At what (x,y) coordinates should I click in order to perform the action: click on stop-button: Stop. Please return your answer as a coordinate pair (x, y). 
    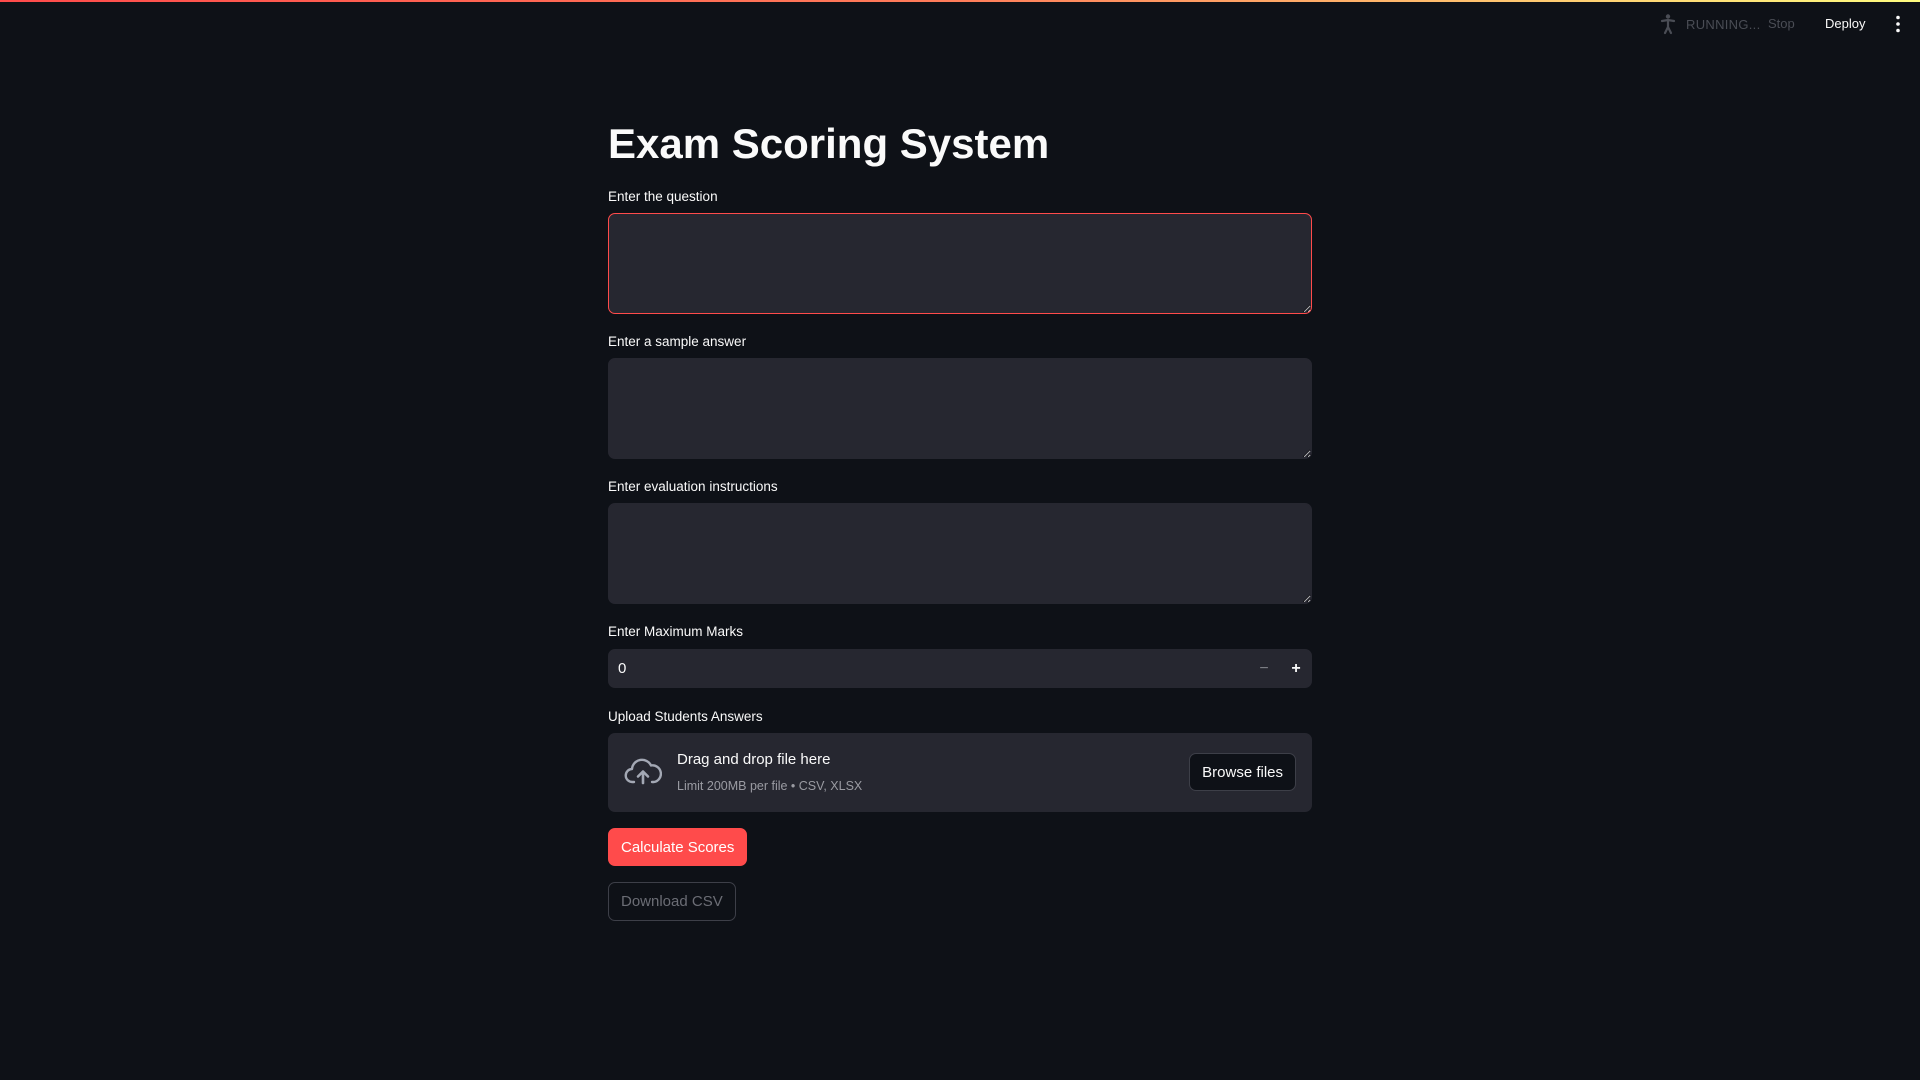
    Looking at the image, I should click on (1781, 24).